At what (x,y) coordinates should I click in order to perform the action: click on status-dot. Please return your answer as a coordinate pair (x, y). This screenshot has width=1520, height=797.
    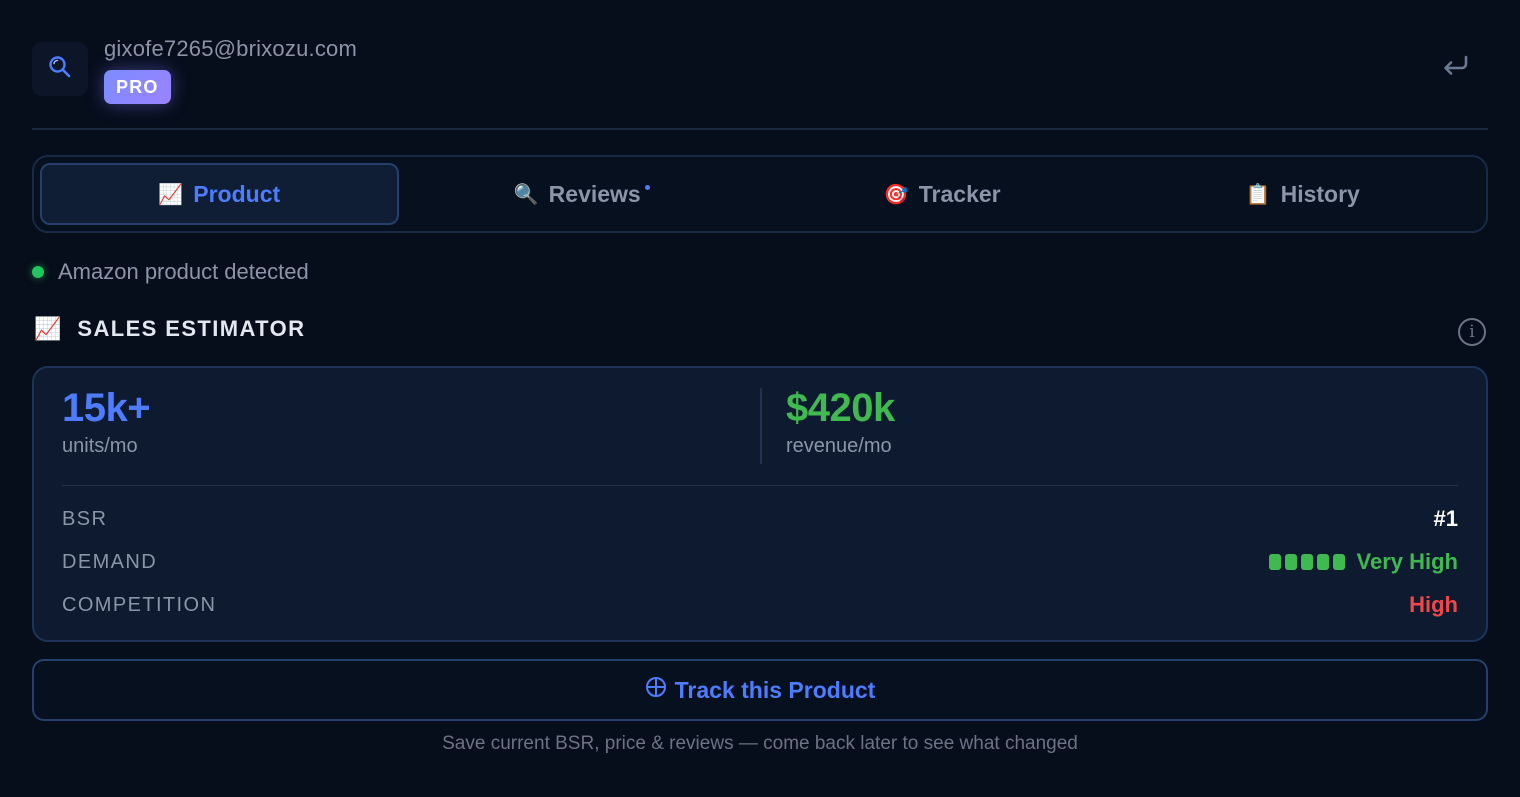
    Looking at the image, I should click on (38, 272).